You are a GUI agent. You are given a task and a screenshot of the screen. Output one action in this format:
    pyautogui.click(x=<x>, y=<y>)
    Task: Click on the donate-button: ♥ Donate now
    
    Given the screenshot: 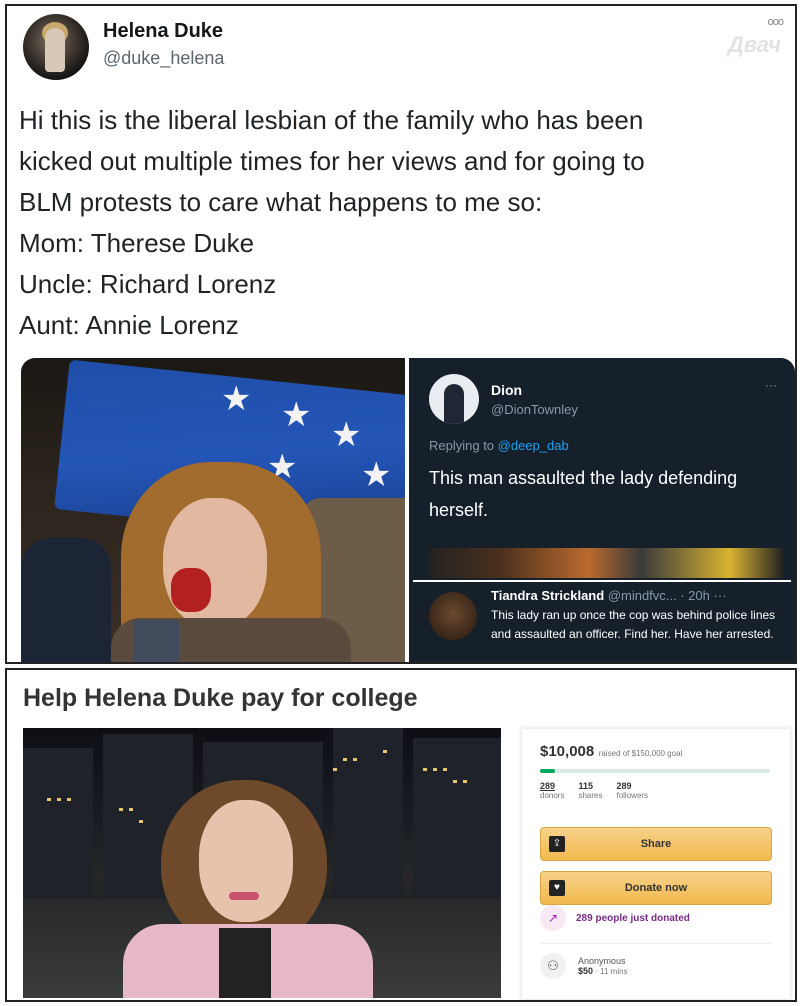 What is the action you would take?
    pyautogui.click(x=656, y=888)
    